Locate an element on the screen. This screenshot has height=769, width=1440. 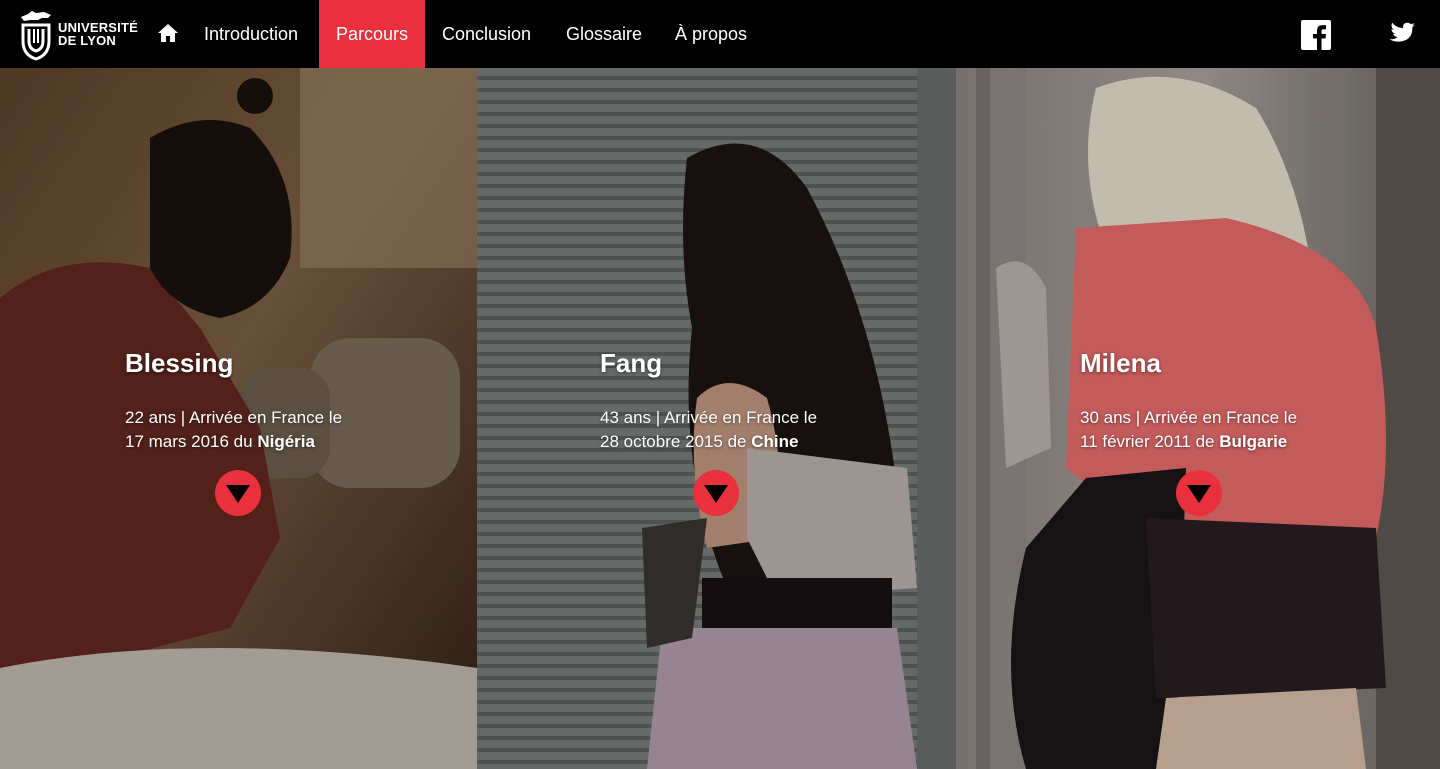
nav-glossaire: Glossaire is located at coordinates (604, 34).